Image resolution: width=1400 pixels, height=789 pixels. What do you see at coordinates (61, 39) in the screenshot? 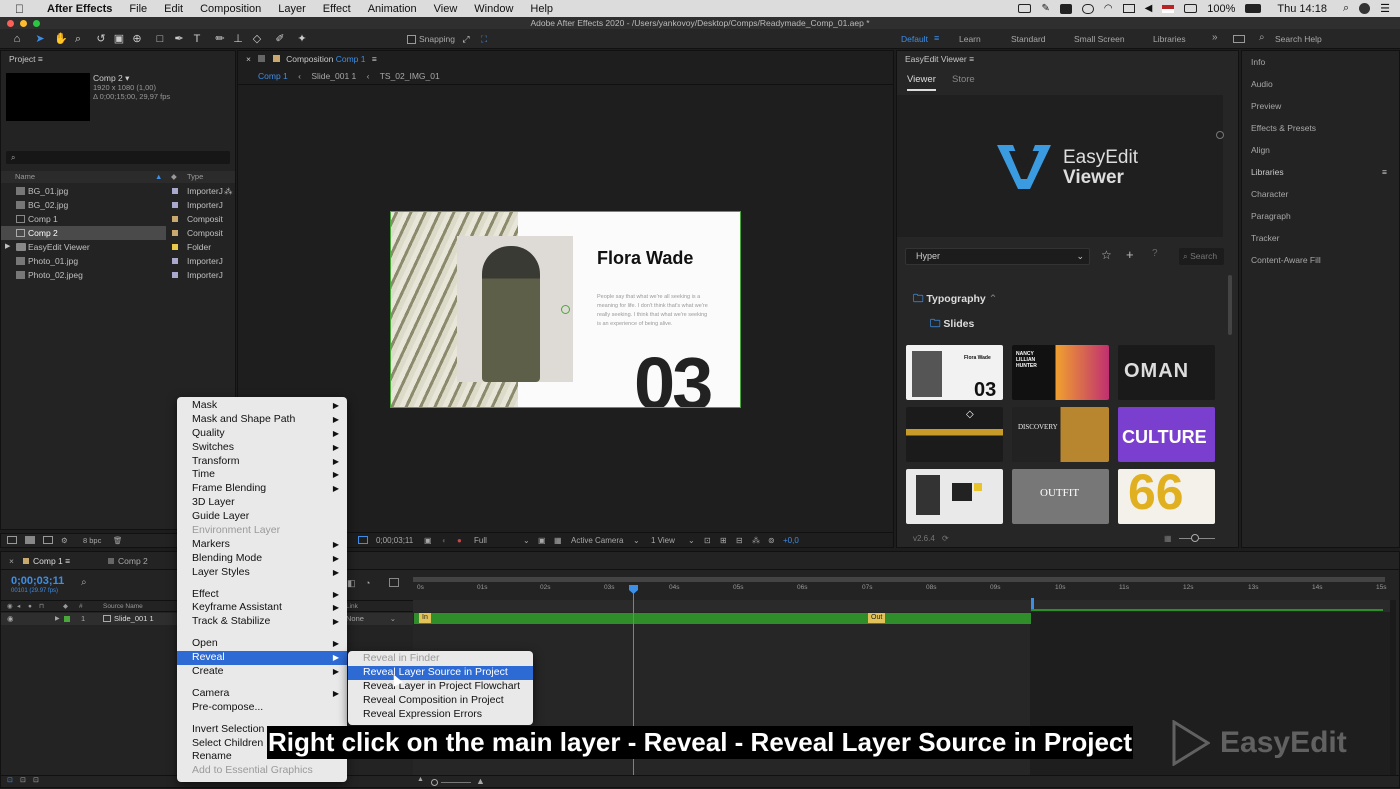
I see `hand-tool-icon: ✋` at bounding box center [61, 39].